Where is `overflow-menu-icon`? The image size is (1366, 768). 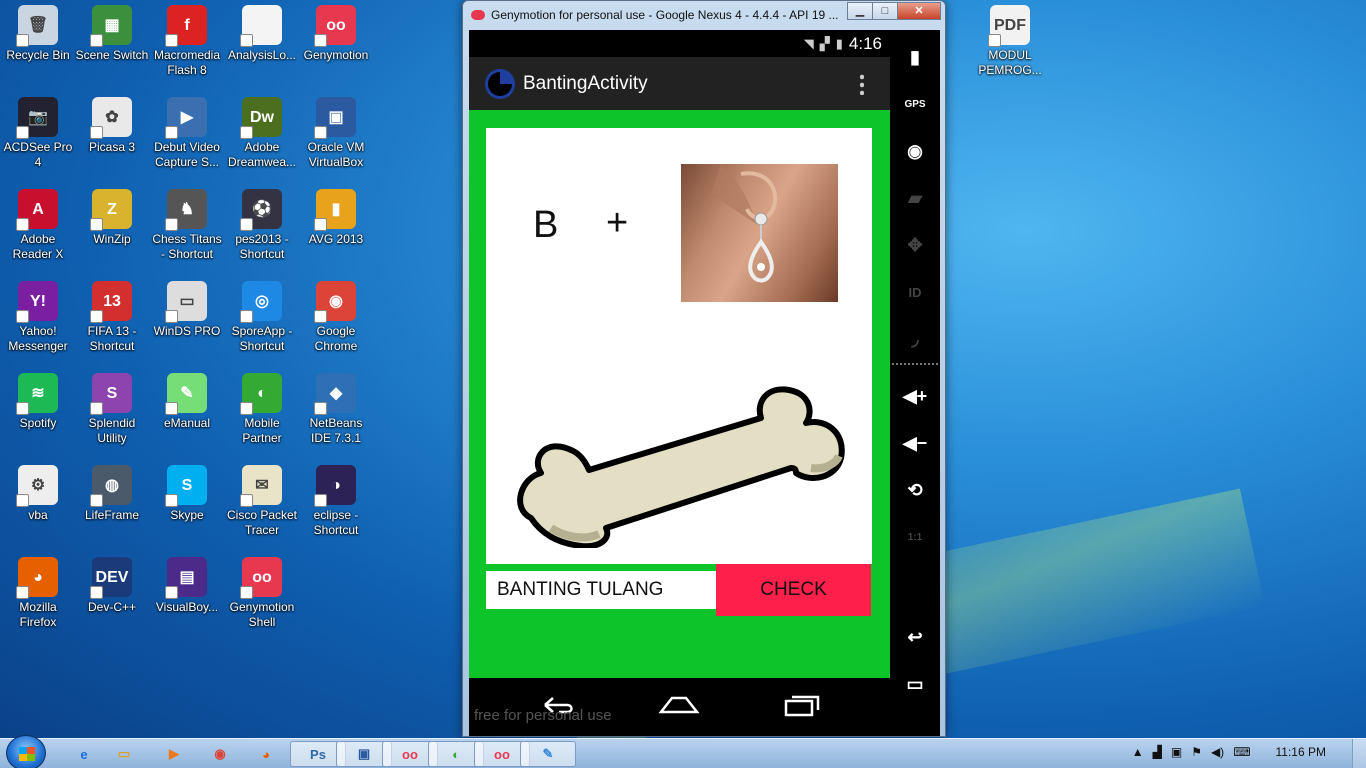 overflow-menu-icon is located at coordinates (862, 84).